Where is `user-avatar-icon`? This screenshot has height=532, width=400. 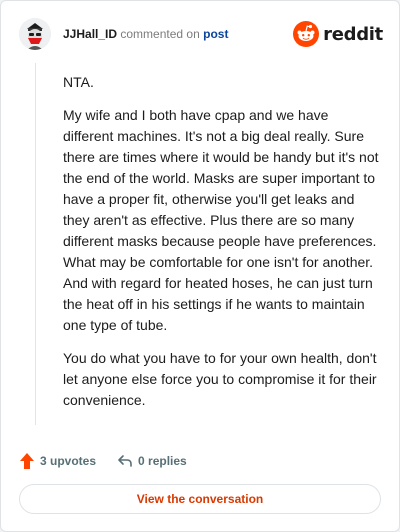
user-avatar-icon is located at coordinates (35, 34).